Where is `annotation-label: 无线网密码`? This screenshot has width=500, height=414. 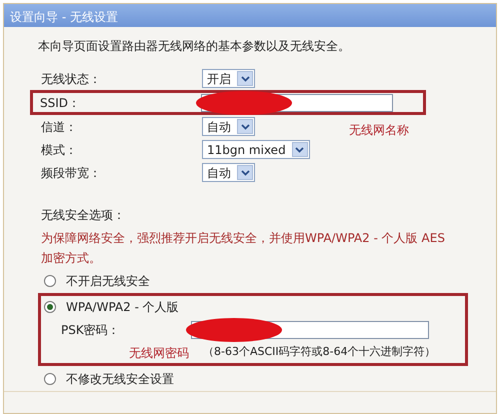 annotation-label: 无线网密码 is located at coordinates (159, 353).